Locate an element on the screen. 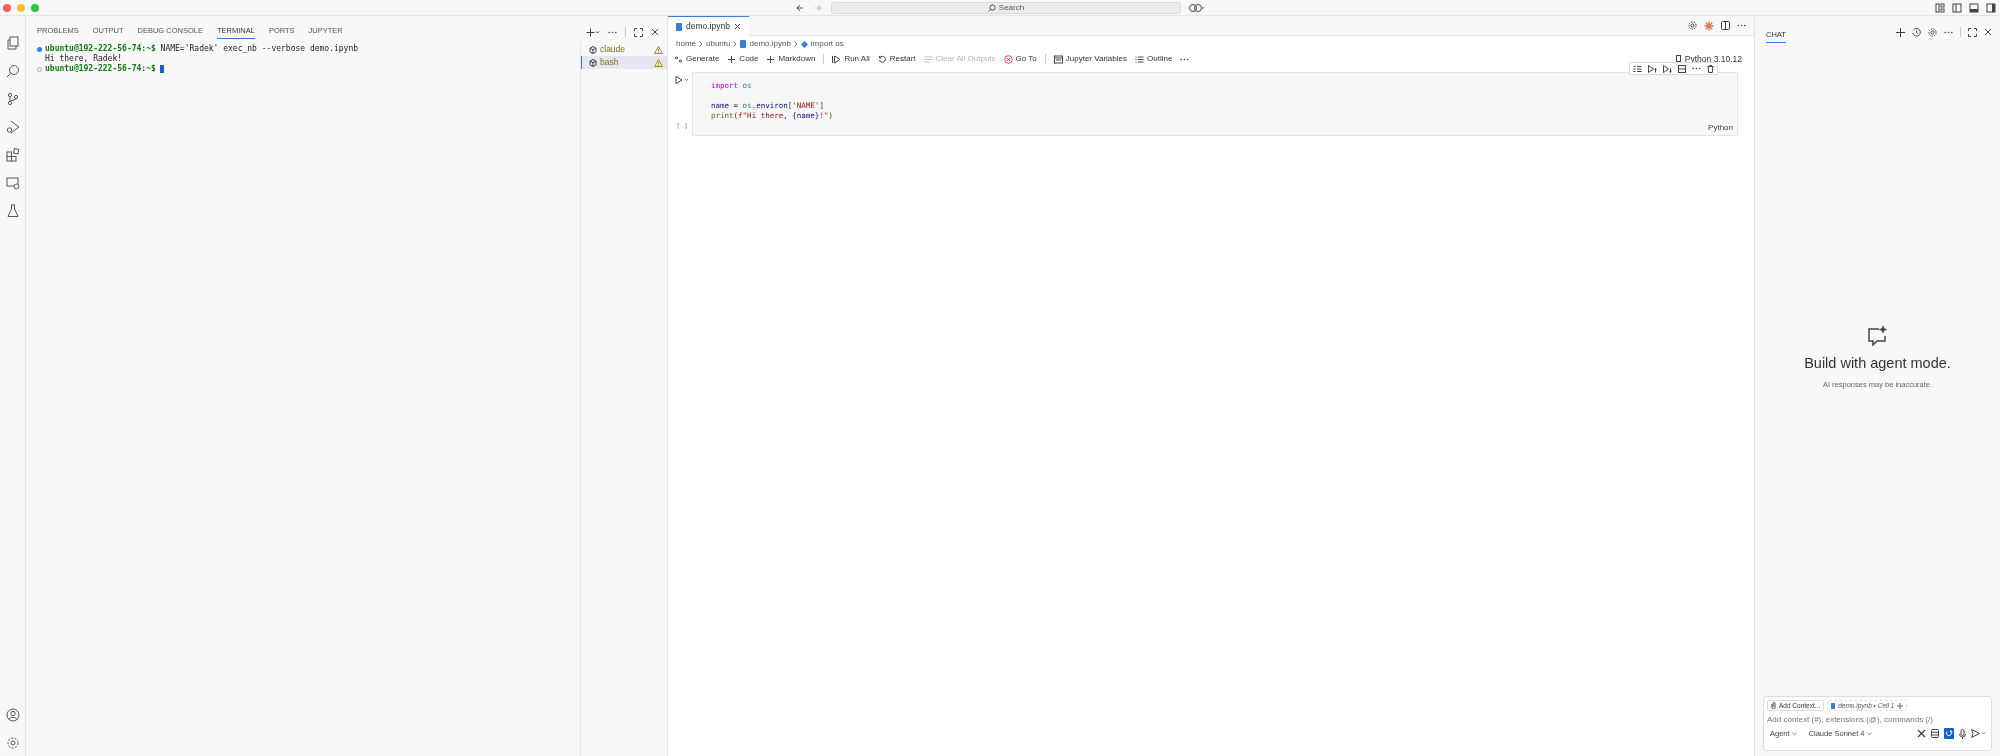 The height and width of the screenshot is (756, 2000). split-editor-icon is located at coordinates (1725, 25).